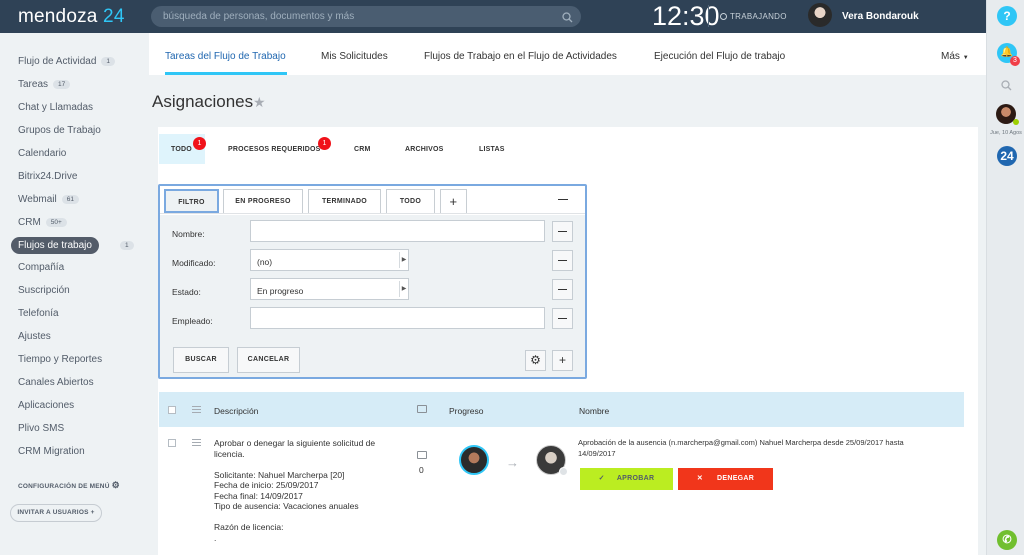  What do you see at coordinates (466, 411) in the screenshot?
I see `col-progress: Progreso` at bounding box center [466, 411].